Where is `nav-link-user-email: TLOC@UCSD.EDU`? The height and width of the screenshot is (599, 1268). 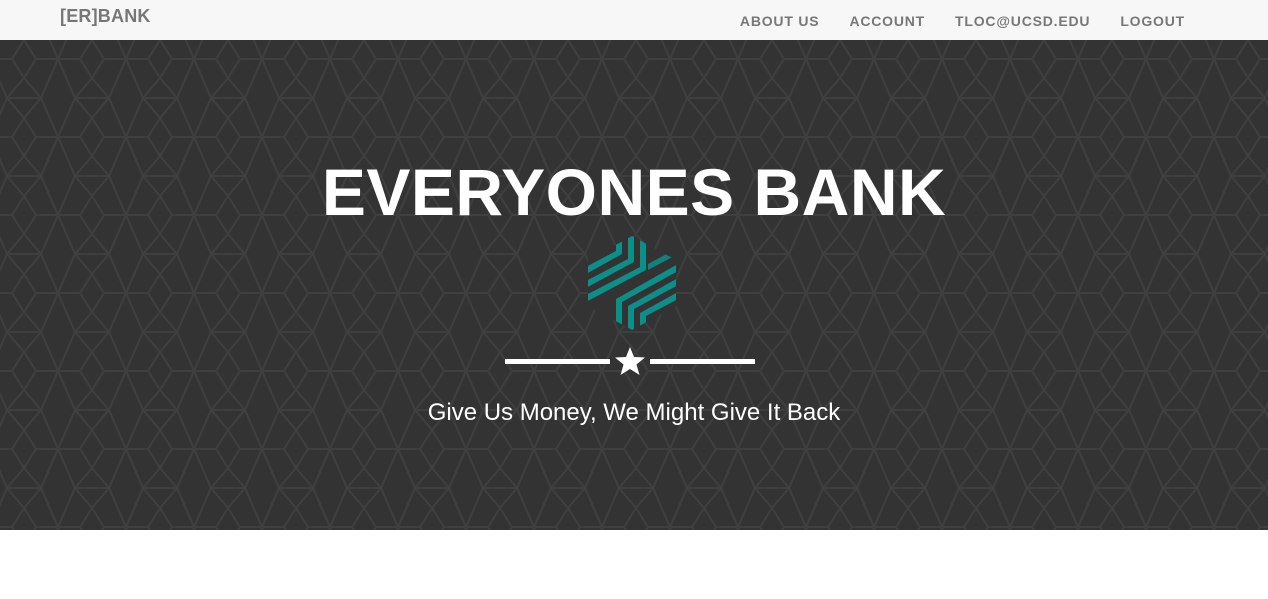
nav-link-user-email: TLOC@UCSD.EDU is located at coordinates (1022, 20).